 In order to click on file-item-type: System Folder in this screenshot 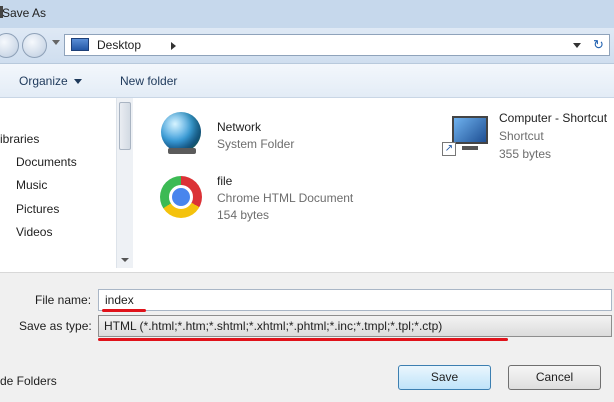, I will do `click(256, 144)`.